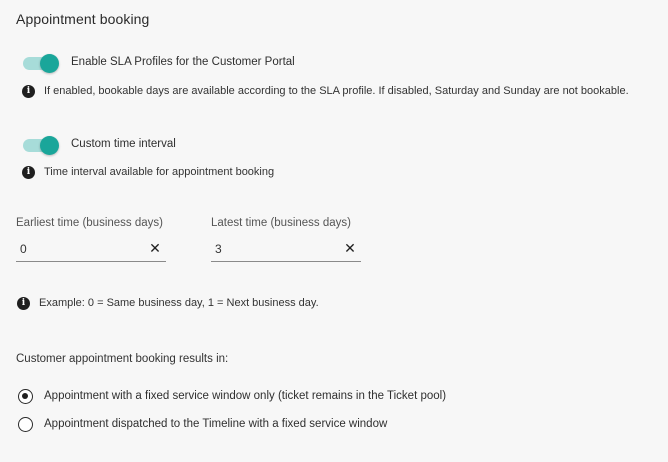  I want to click on earliest-time-field: ✕, so click(91, 250).